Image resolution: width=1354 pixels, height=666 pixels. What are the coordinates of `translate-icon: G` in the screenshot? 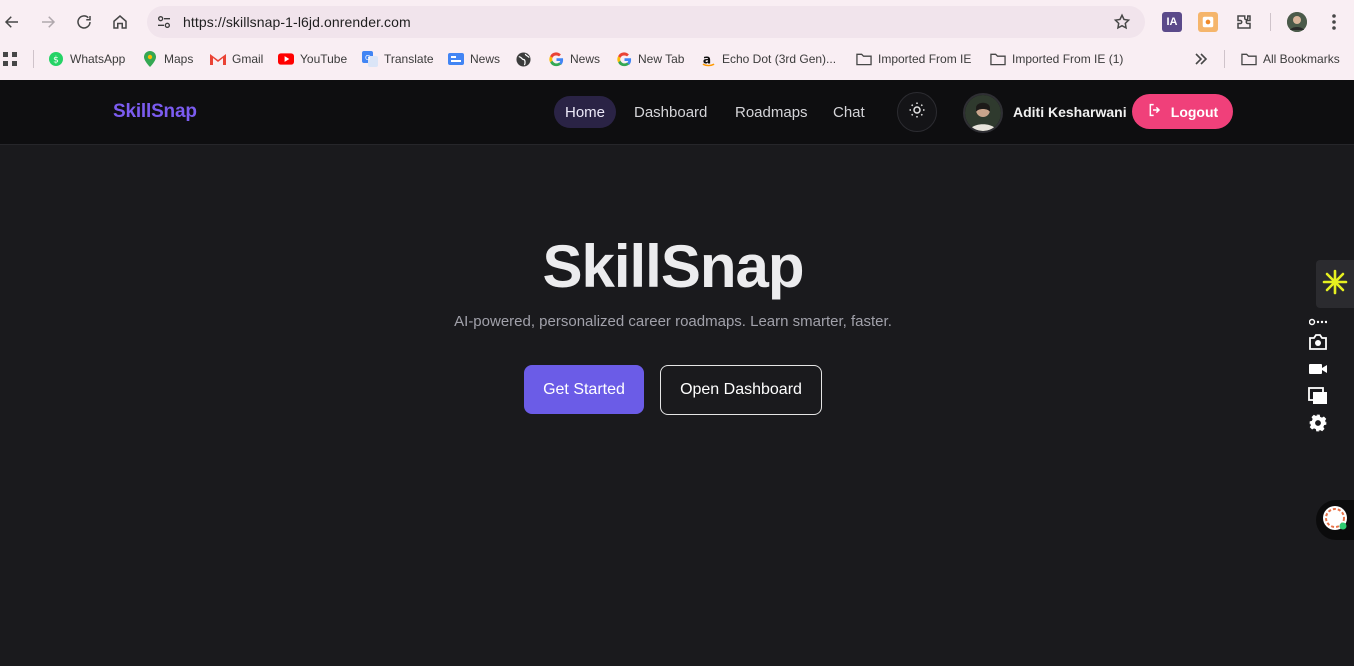 It's located at (370, 59).